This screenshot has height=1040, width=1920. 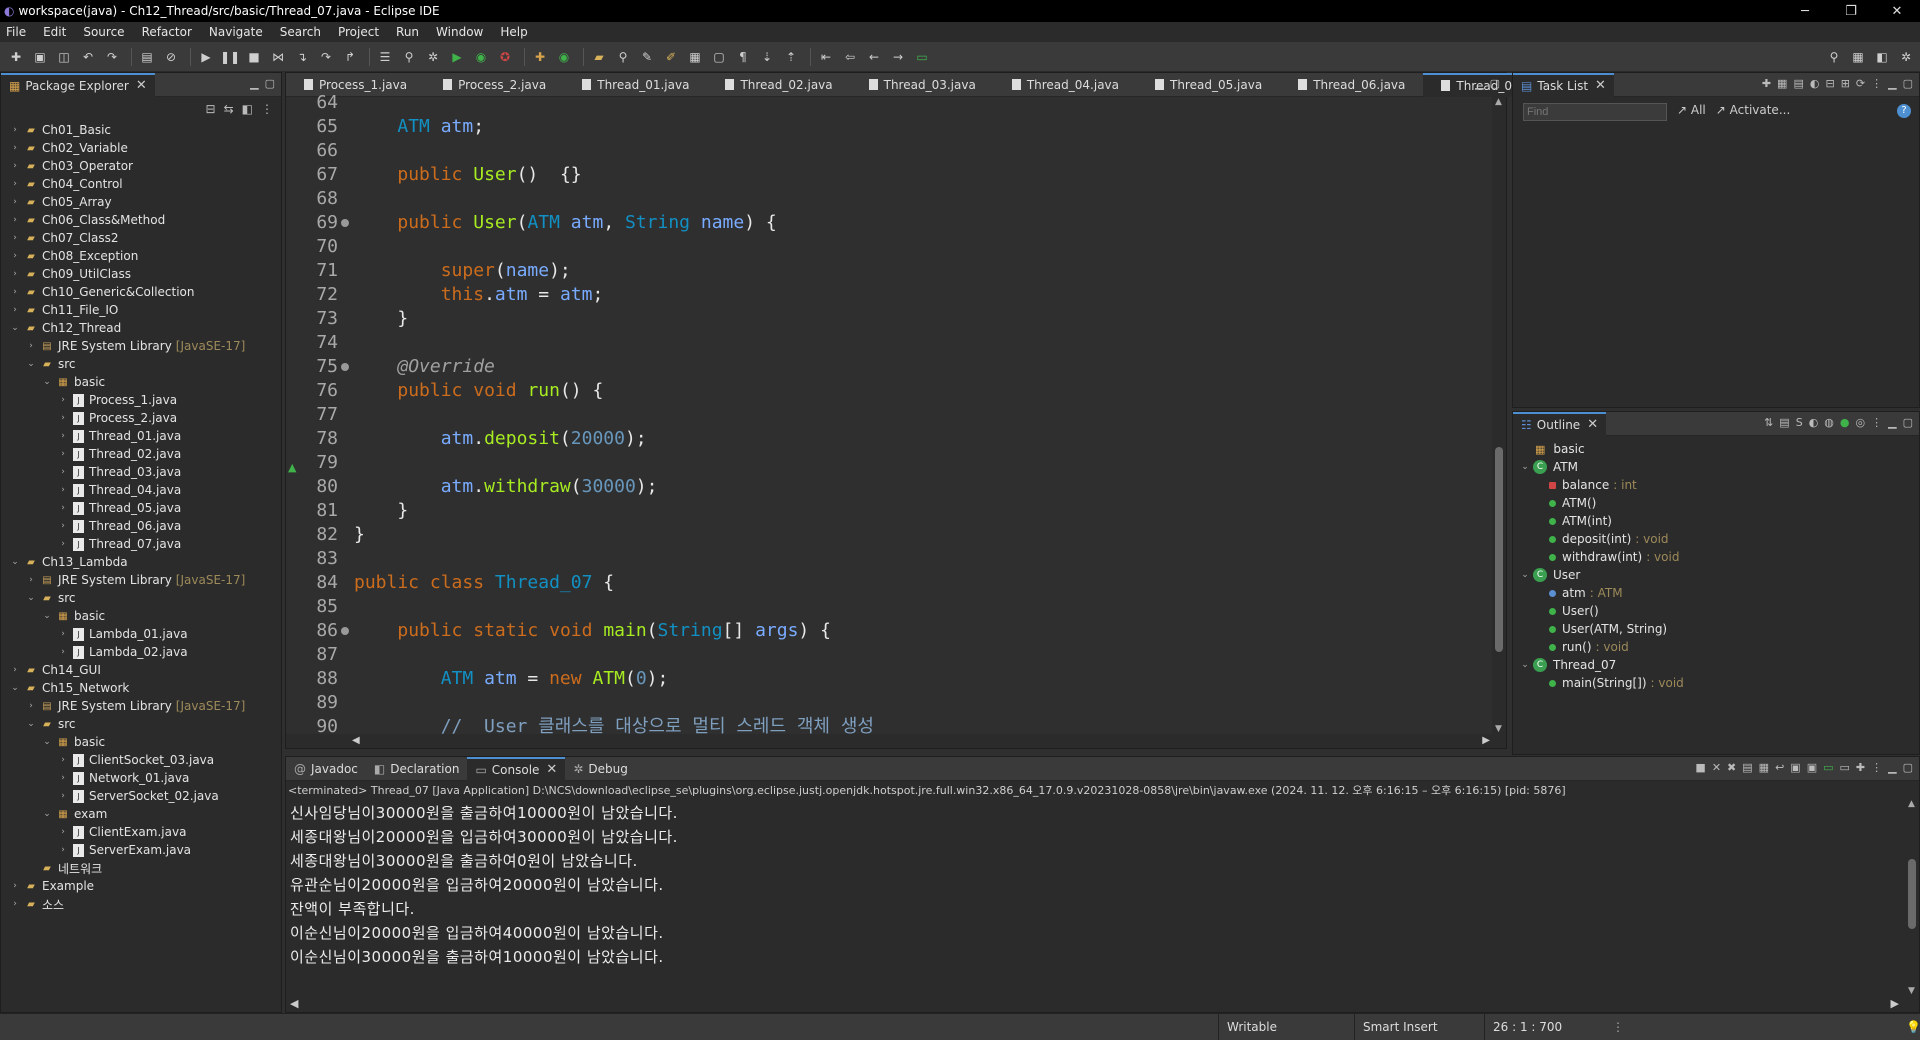 I want to click on file-item: › J Thread_01.java, so click(x=141, y=436).